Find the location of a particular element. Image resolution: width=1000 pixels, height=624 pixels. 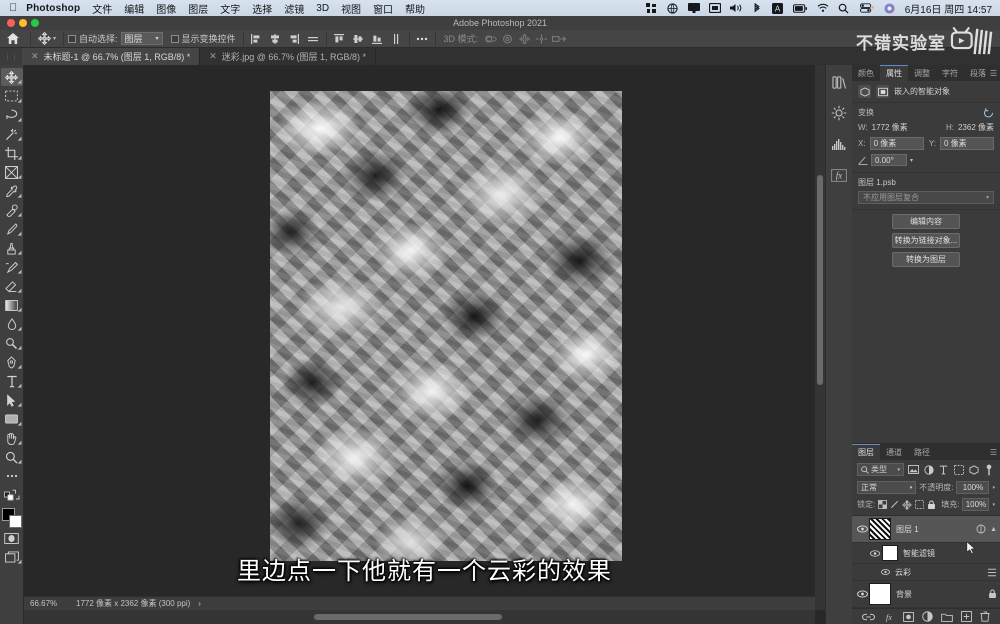

siri-icon is located at coordinates (890, 8).